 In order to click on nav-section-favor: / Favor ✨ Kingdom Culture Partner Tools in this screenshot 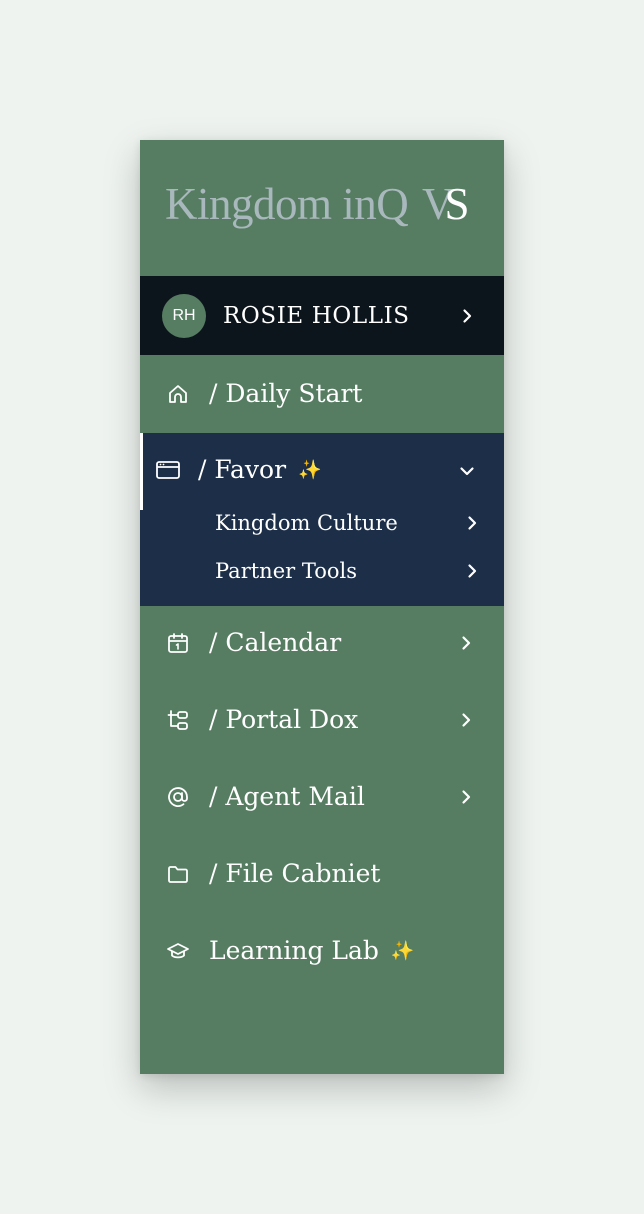, I will do `click(322, 519)`.